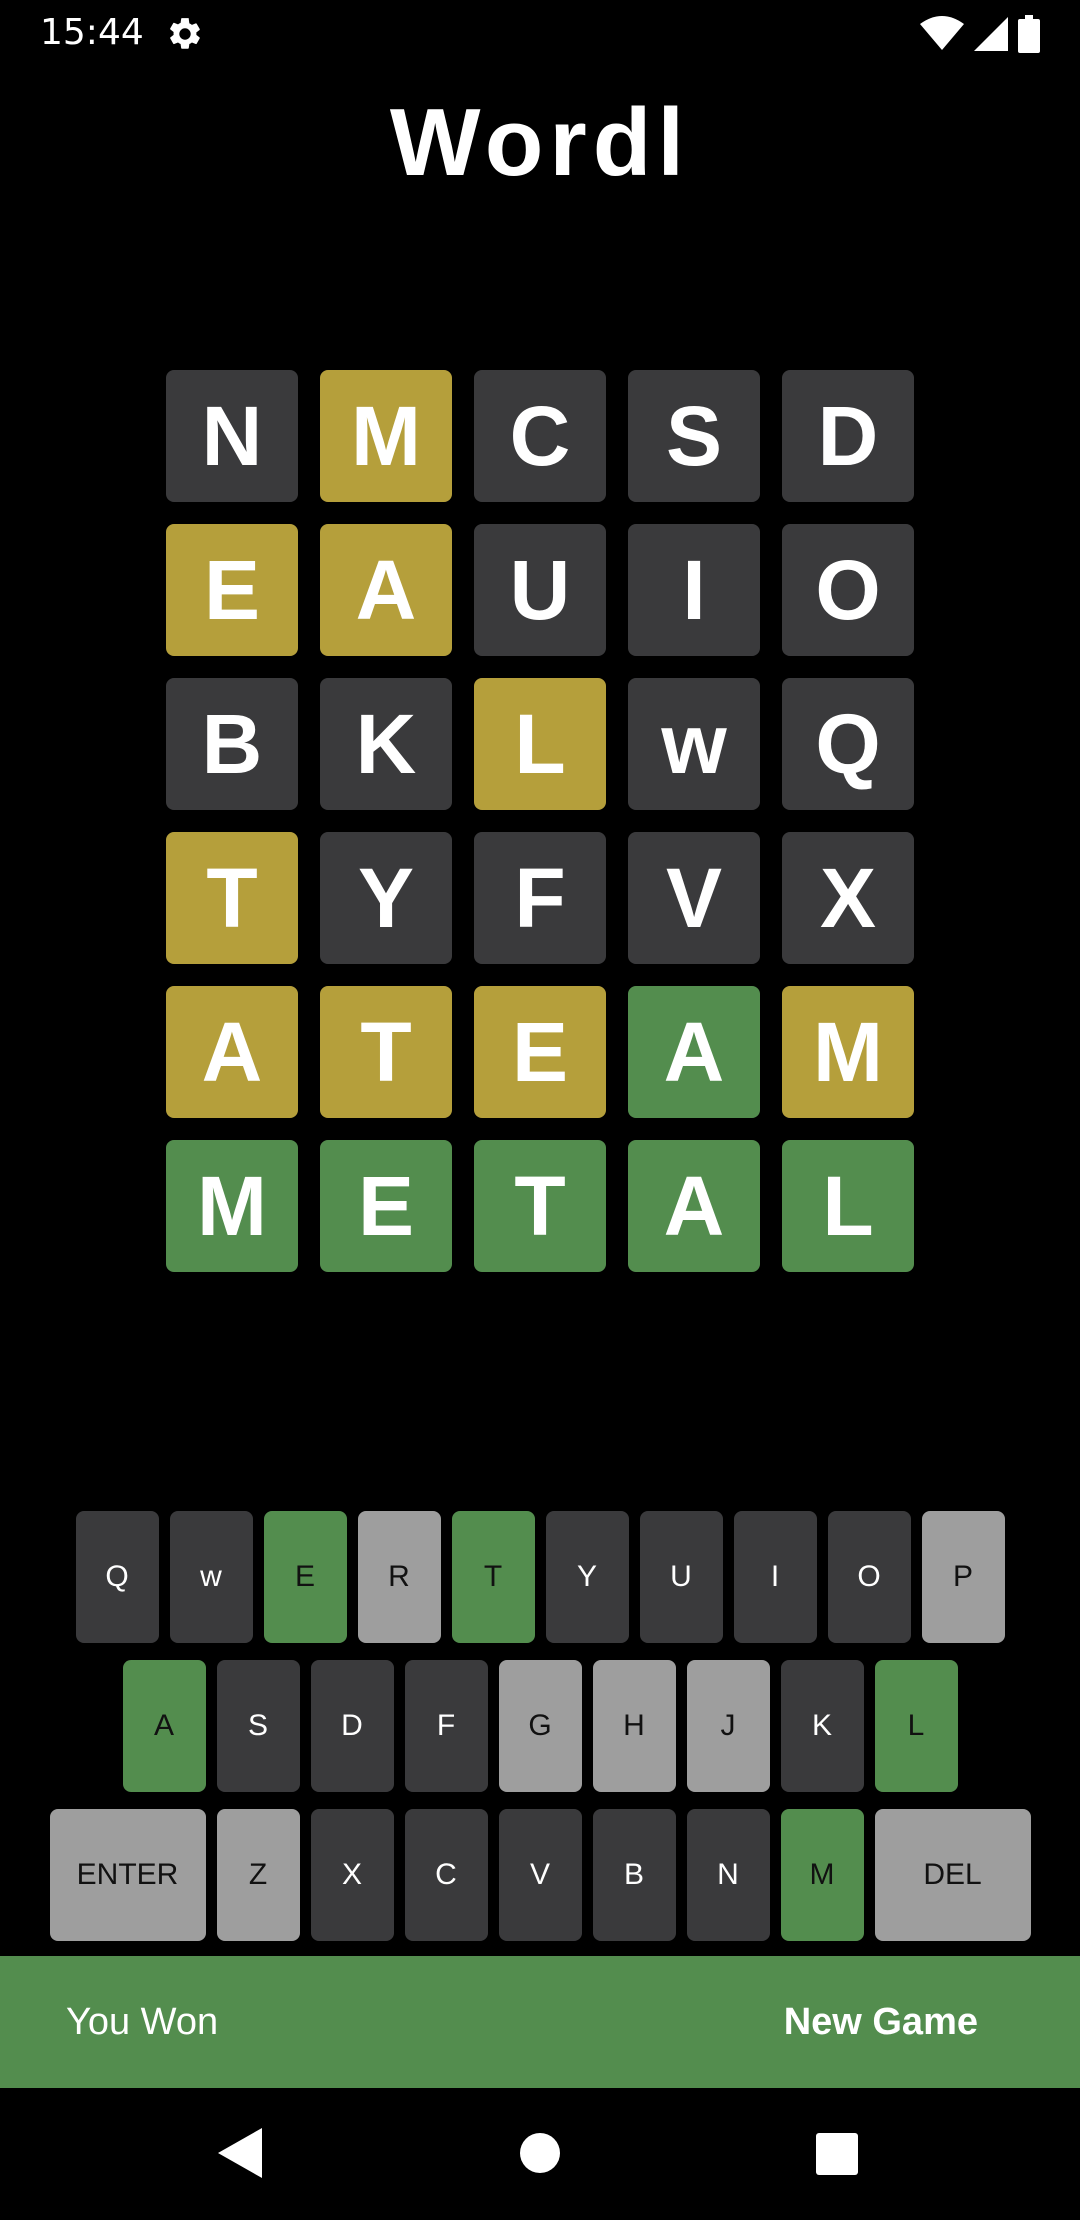 The height and width of the screenshot is (2220, 1080). What do you see at coordinates (963, 1577) in the screenshot?
I see `key-p: P` at bounding box center [963, 1577].